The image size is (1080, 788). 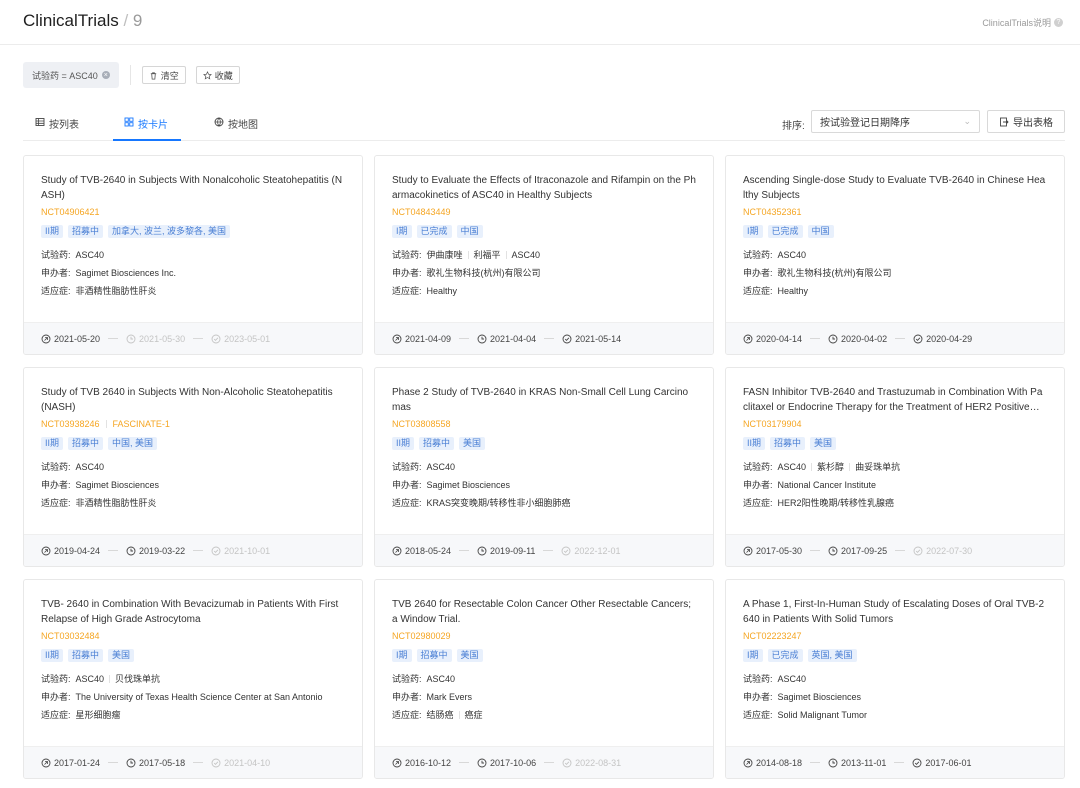 I want to click on date-value: 2019-09-11, so click(x=513, y=550).